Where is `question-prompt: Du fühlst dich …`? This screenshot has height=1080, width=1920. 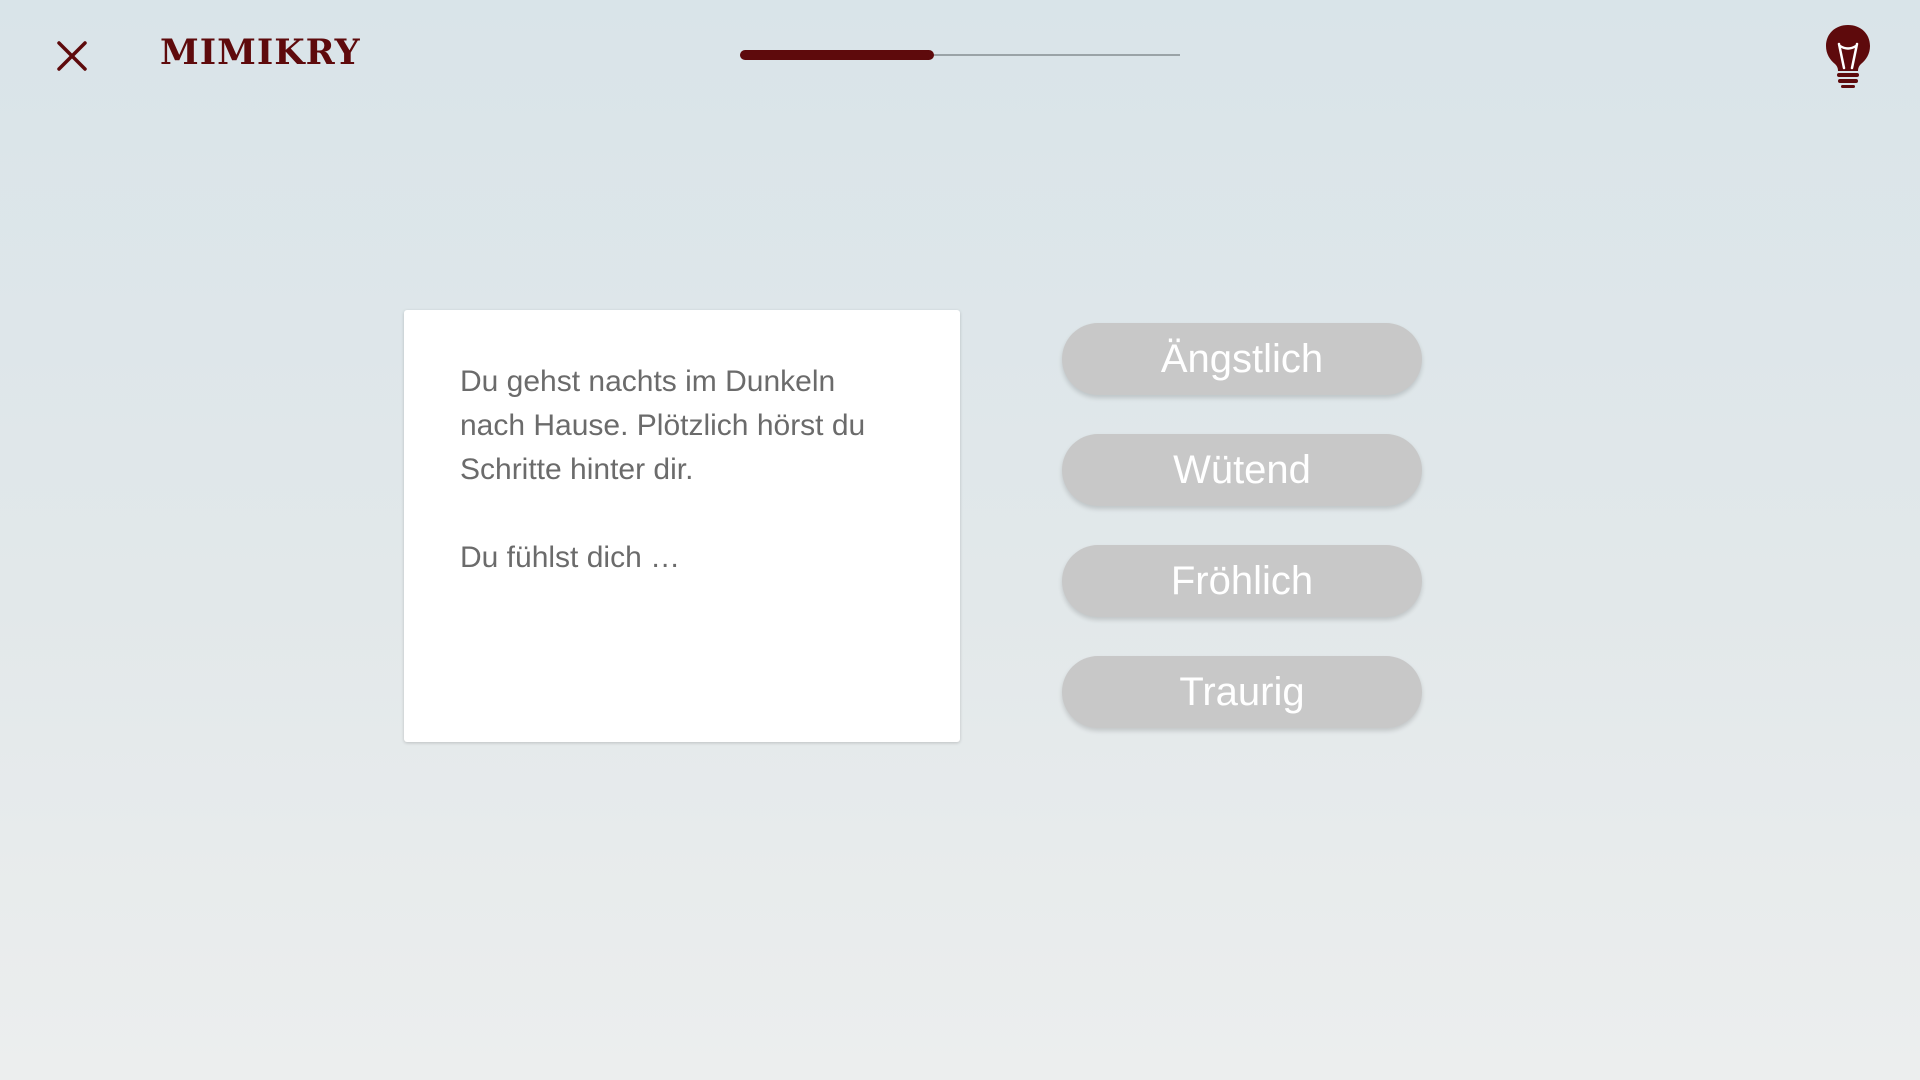 question-prompt: Du fühlst dich … is located at coordinates (570, 557).